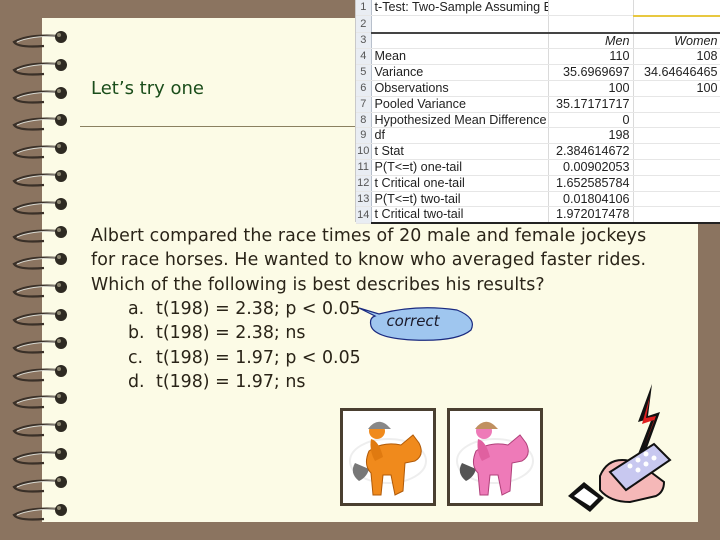  I want to click on spreadsheet-row: 14 t Critical two-tail 1.972017478, so click(538, 215).